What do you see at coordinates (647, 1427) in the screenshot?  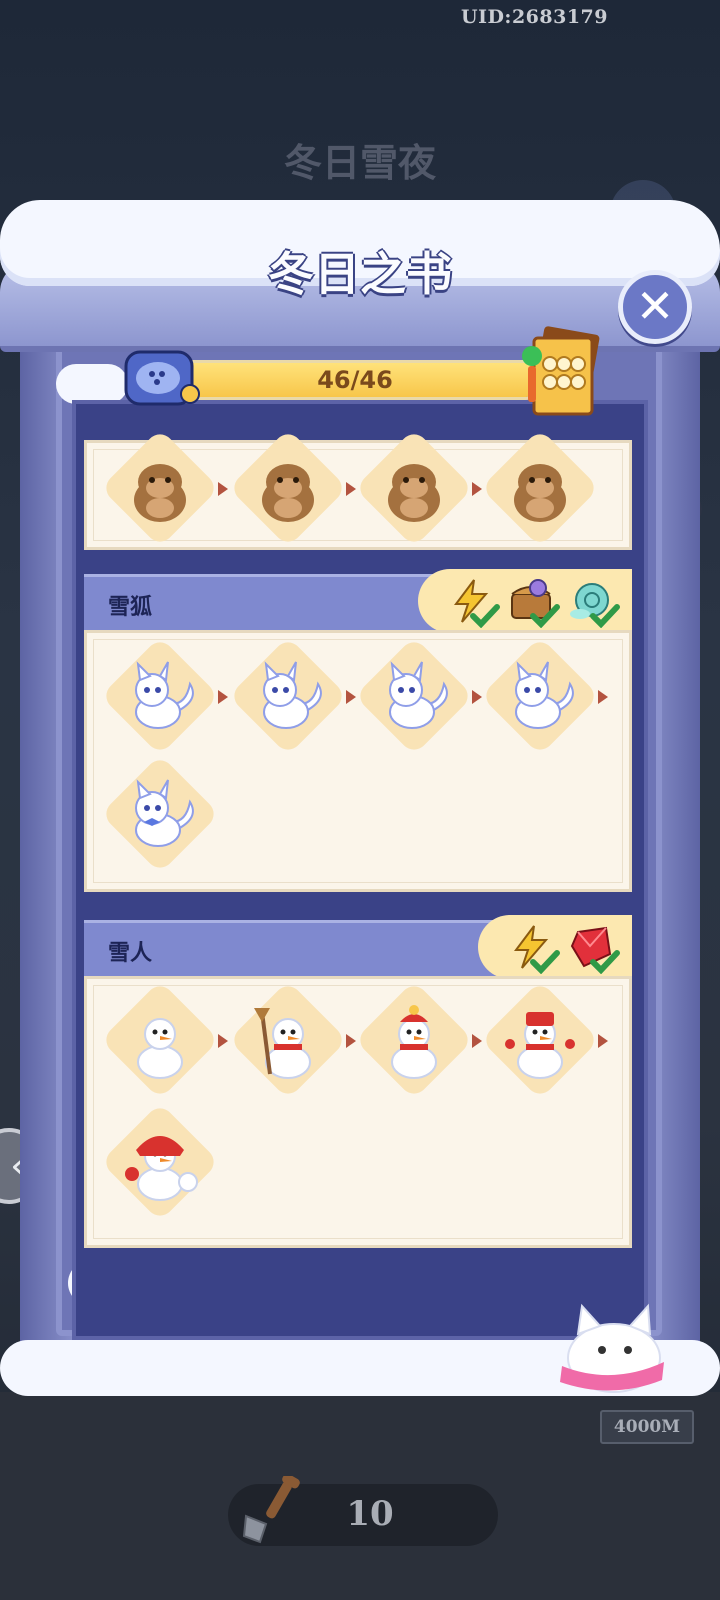 I see `depth-label: 4000M` at bounding box center [647, 1427].